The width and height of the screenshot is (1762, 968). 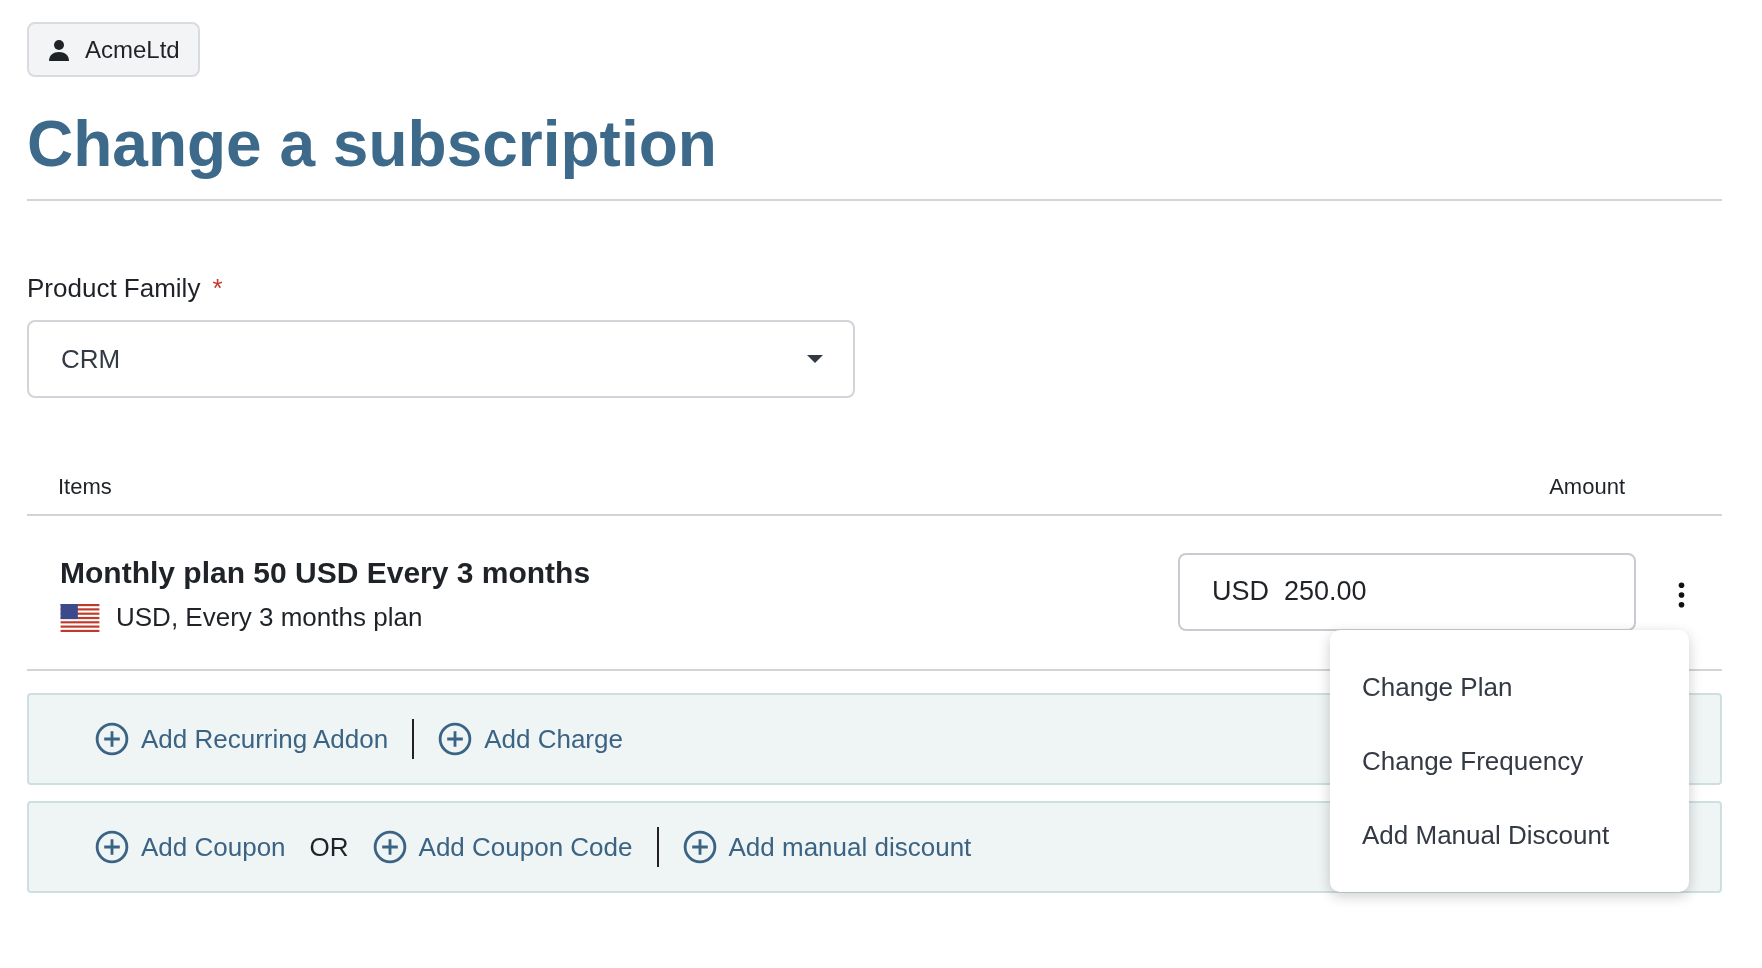 What do you see at coordinates (59, 49) in the screenshot?
I see `user-icon` at bounding box center [59, 49].